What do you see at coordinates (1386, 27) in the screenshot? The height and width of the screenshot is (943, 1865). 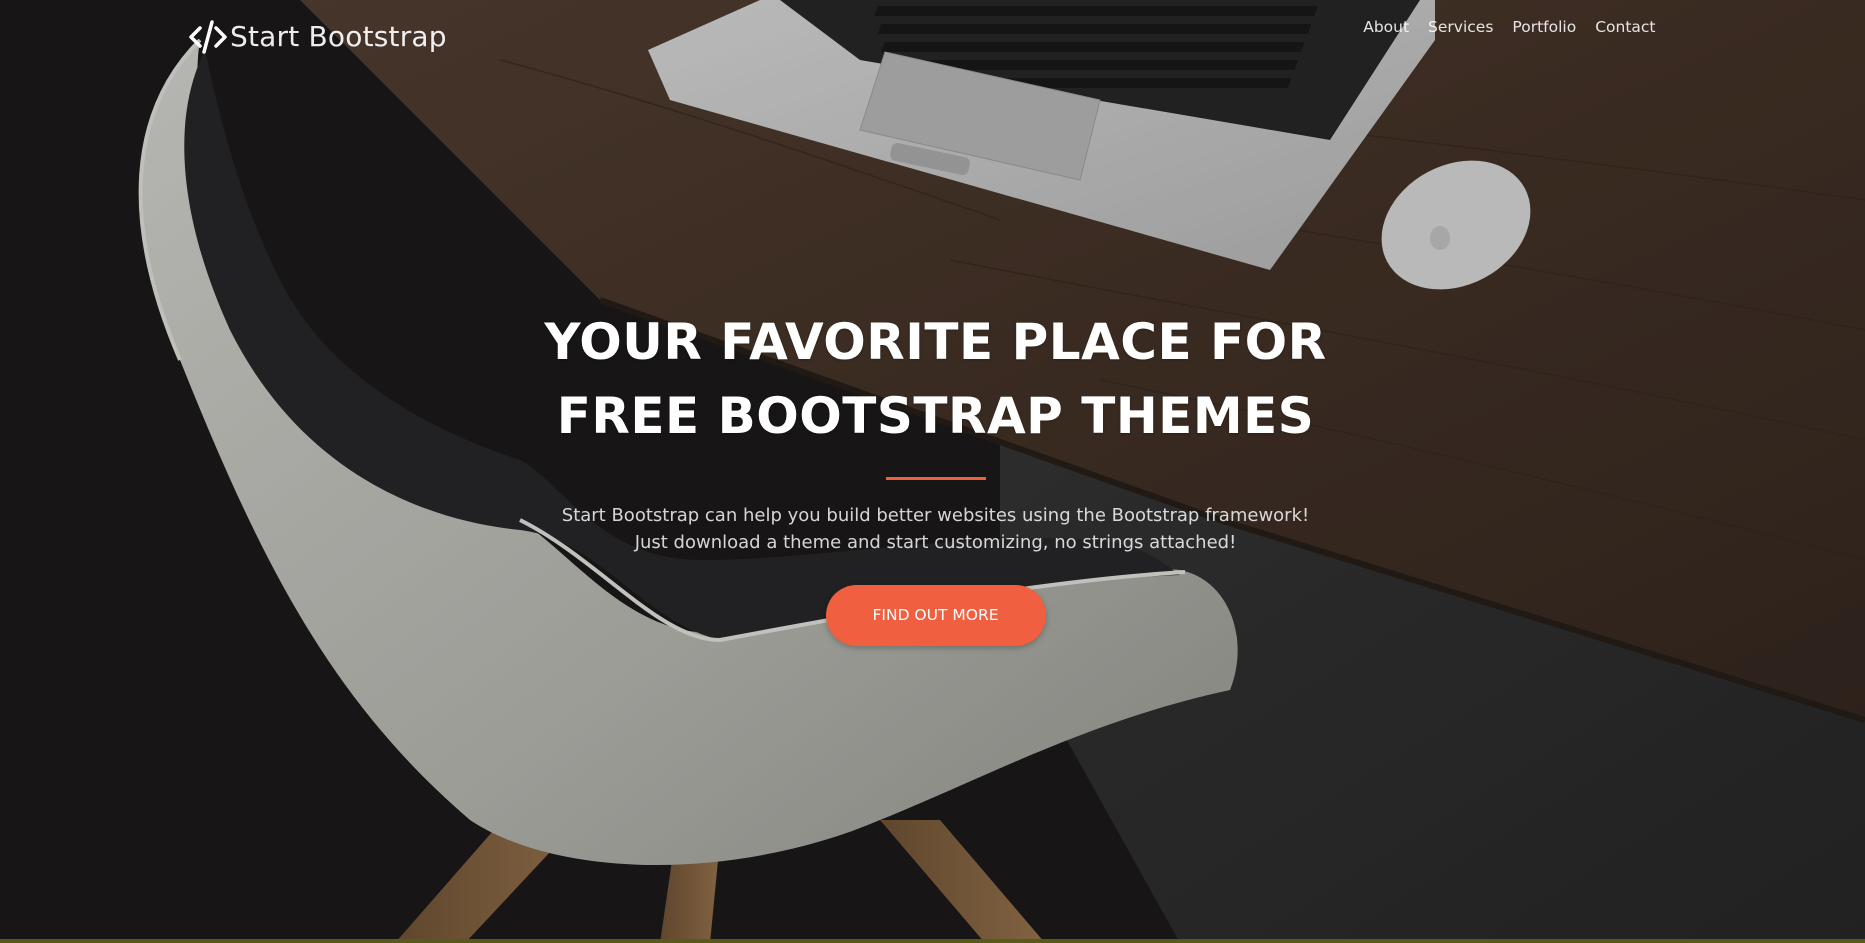 I see `nav-link-about: About` at bounding box center [1386, 27].